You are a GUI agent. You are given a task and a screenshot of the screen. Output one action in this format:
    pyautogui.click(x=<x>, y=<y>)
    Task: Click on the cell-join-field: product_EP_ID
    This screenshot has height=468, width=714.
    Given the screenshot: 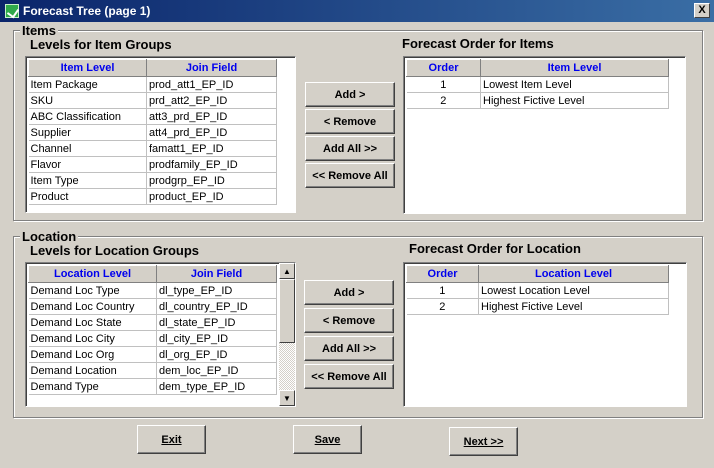 What is the action you would take?
    pyautogui.click(x=211, y=196)
    